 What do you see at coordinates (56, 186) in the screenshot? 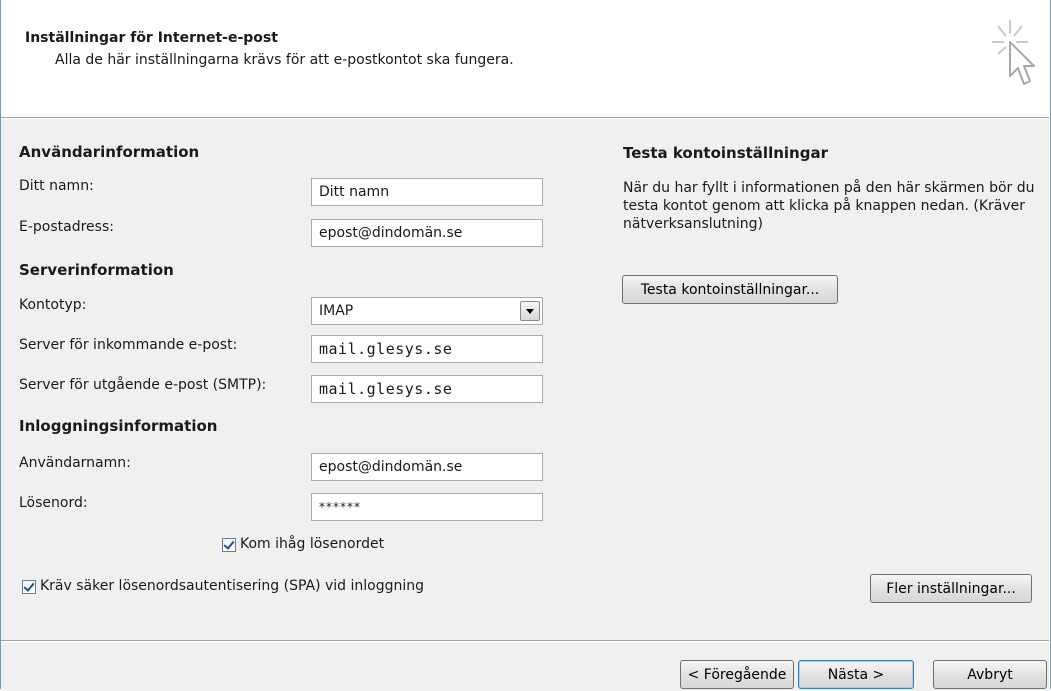
I see `name-label: Ditt namn:` at bounding box center [56, 186].